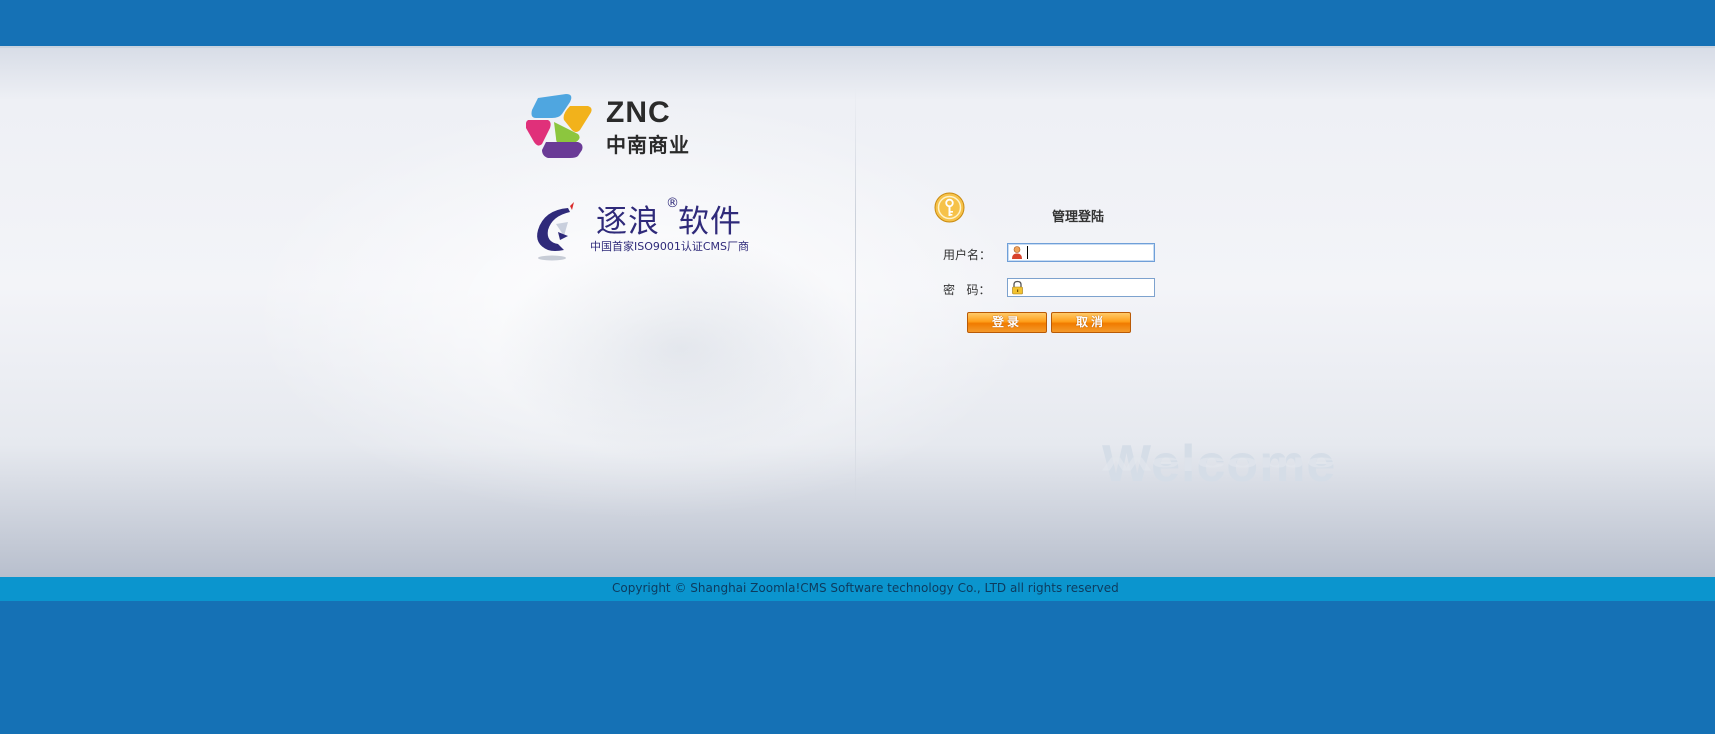  I want to click on user-icon, so click(1017, 252).